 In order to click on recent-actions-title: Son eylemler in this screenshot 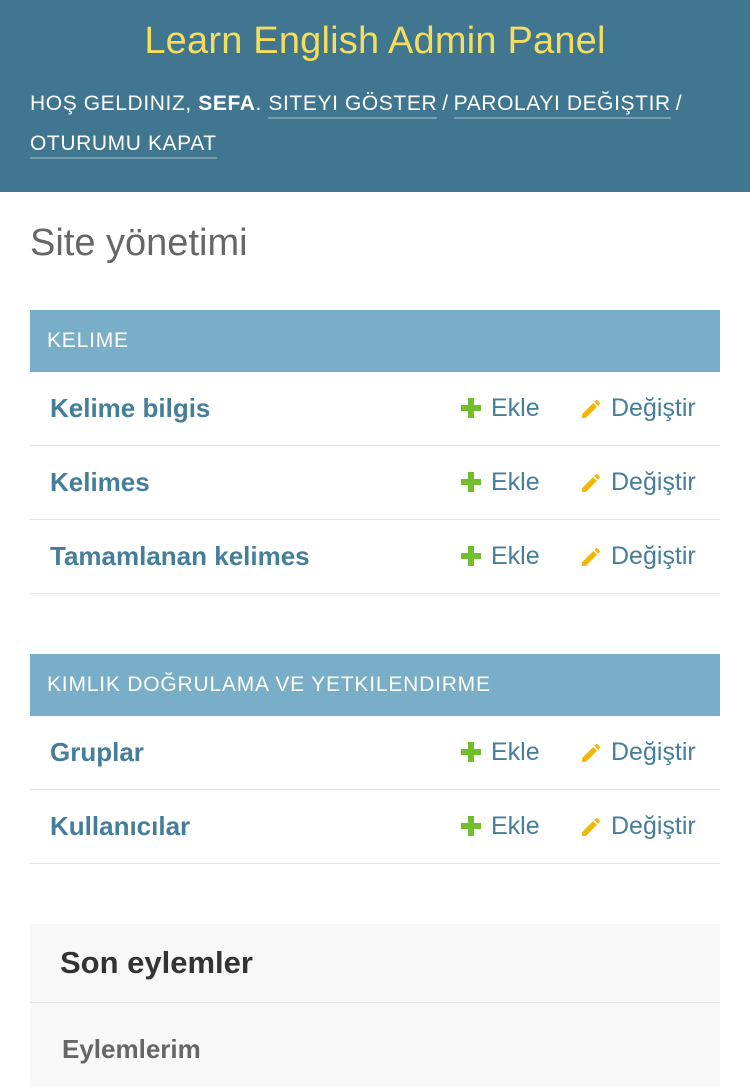, I will do `click(375, 963)`.